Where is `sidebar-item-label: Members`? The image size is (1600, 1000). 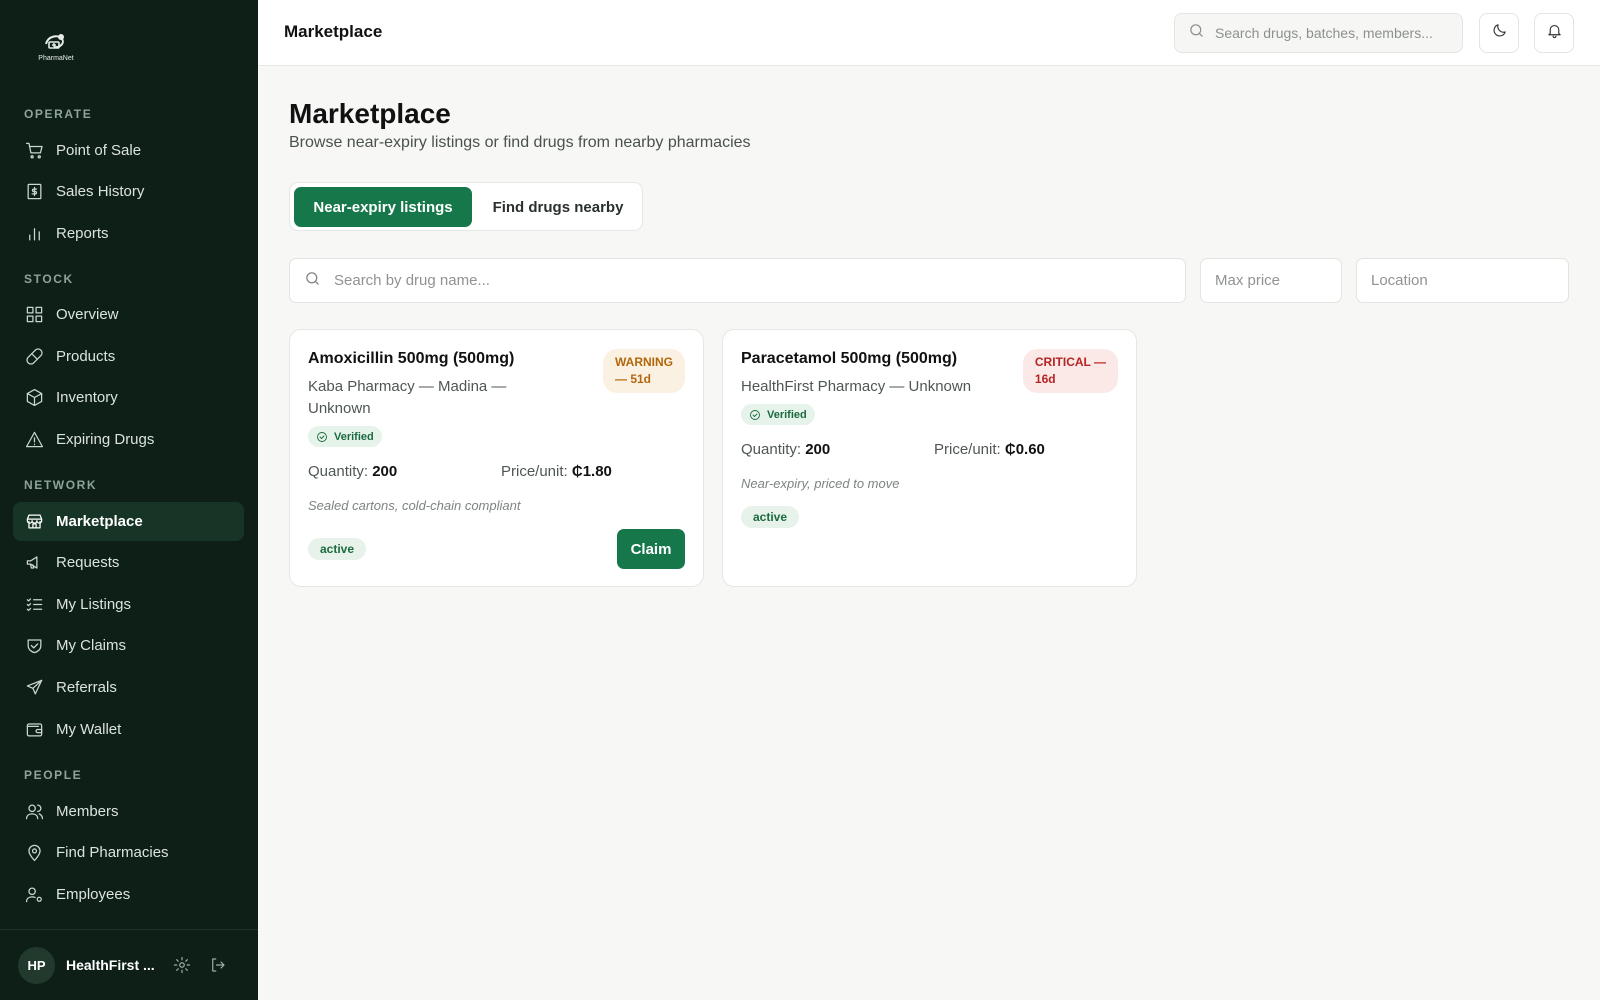
sidebar-item-label: Members is located at coordinates (87, 811).